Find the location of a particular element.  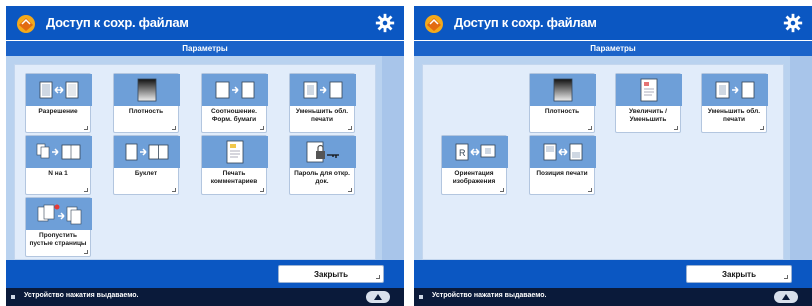

resolution-icon is located at coordinates (59, 90).